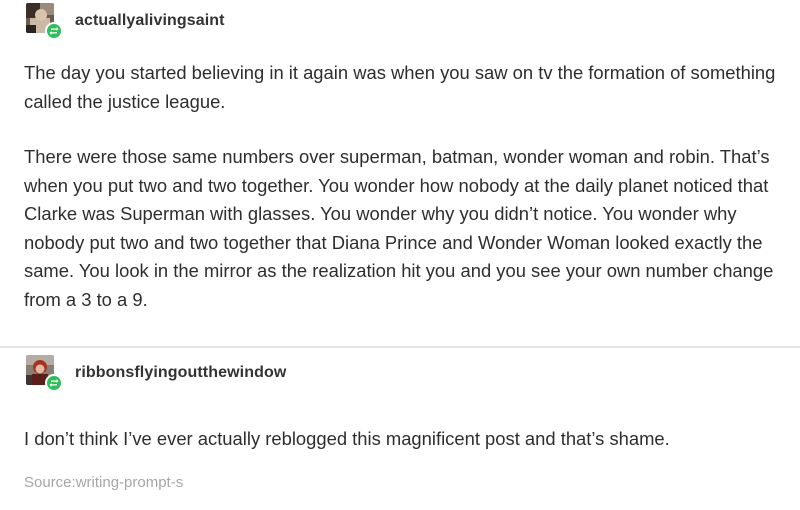 The height and width of the screenshot is (510, 800). What do you see at coordinates (400, 22) in the screenshot?
I see `post-header: actuallyalivingsaint` at bounding box center [400, 22].